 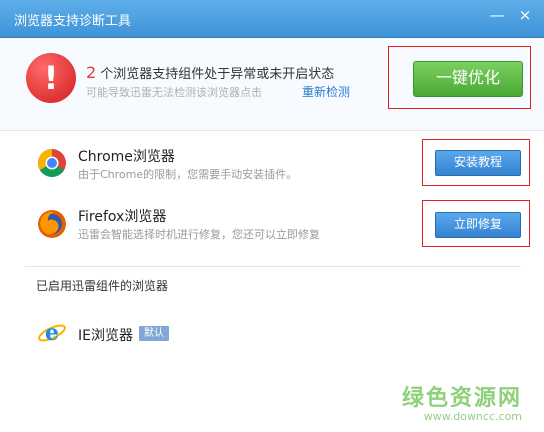 What do you see at coordinates (217, 74) in the screenshot?
I see `warning-text: 个浏览器支持组件处于异常或未开启状态` at bounding box center [217, 74].